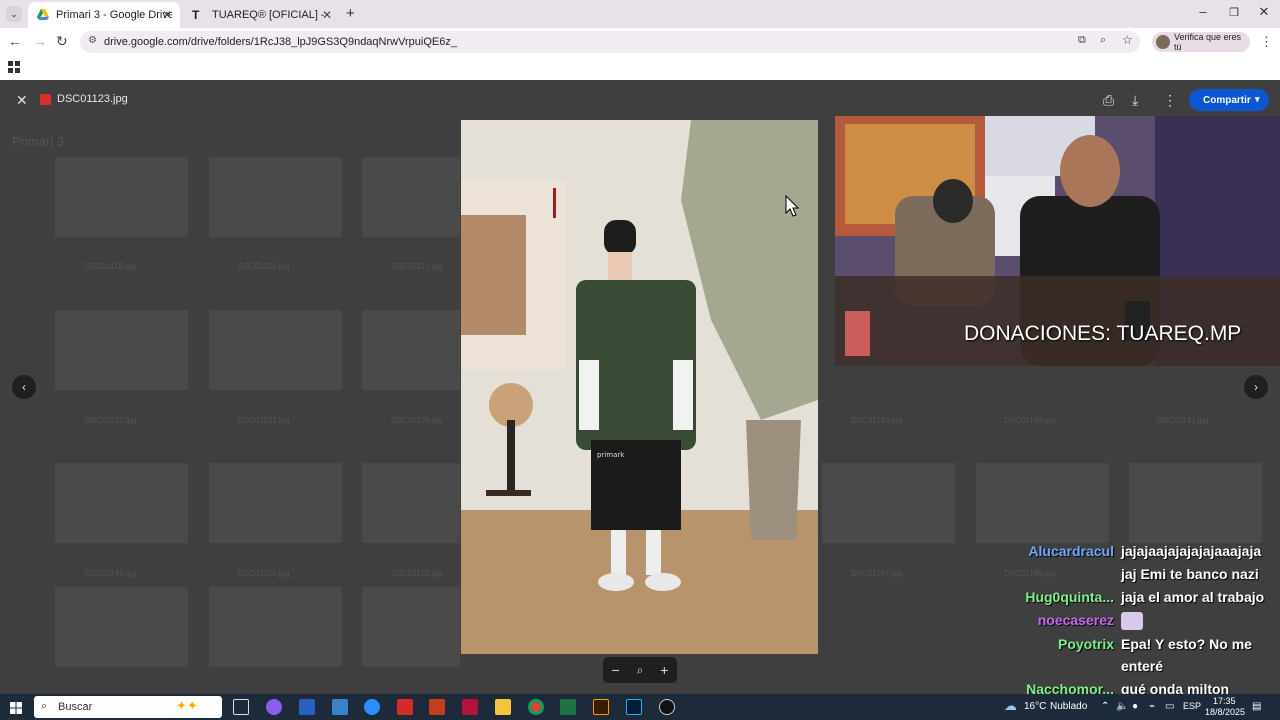  I want to click on profile-pill: Verifica que eres tú, so click(1201, 42).